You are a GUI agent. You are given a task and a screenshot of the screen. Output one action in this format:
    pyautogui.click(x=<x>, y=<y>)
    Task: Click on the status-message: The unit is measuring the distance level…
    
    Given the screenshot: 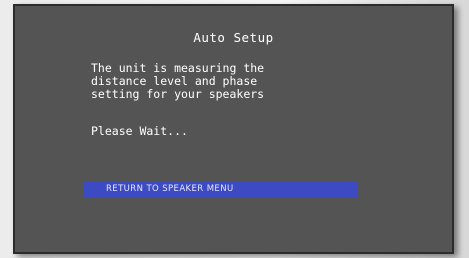 What is the action you would take?
    pyautogui.click(x=177, y=81)
    